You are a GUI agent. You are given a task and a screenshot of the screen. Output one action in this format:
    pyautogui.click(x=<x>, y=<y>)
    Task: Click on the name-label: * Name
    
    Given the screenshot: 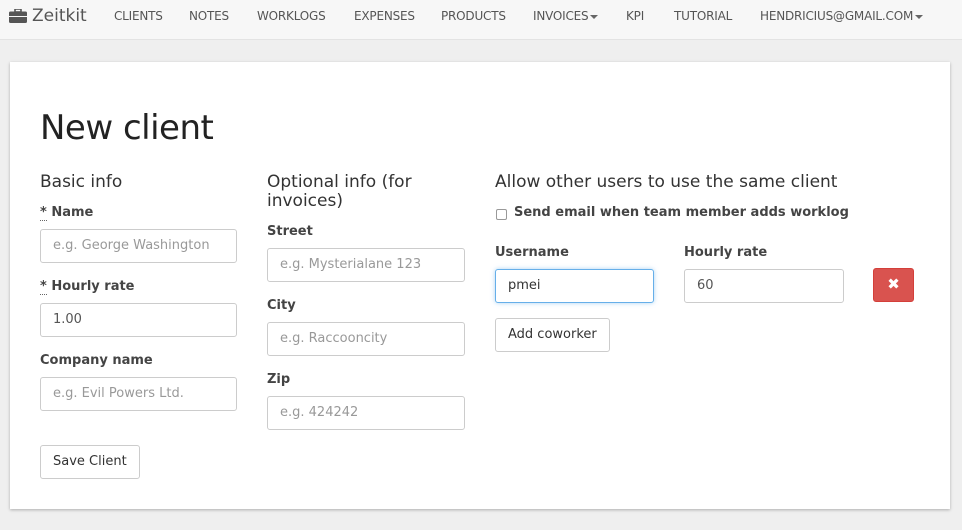 What is the action you would take?
    pyautogui.click(x=67, y=213)
    